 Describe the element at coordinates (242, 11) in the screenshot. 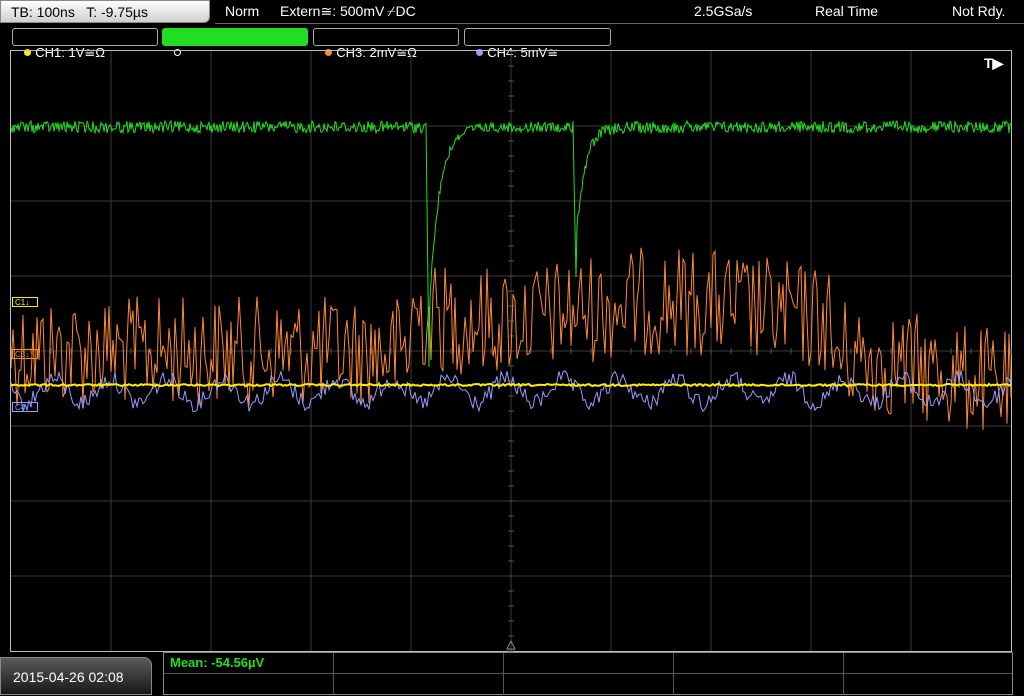

I see `trigger-mode: Norm` at that location.